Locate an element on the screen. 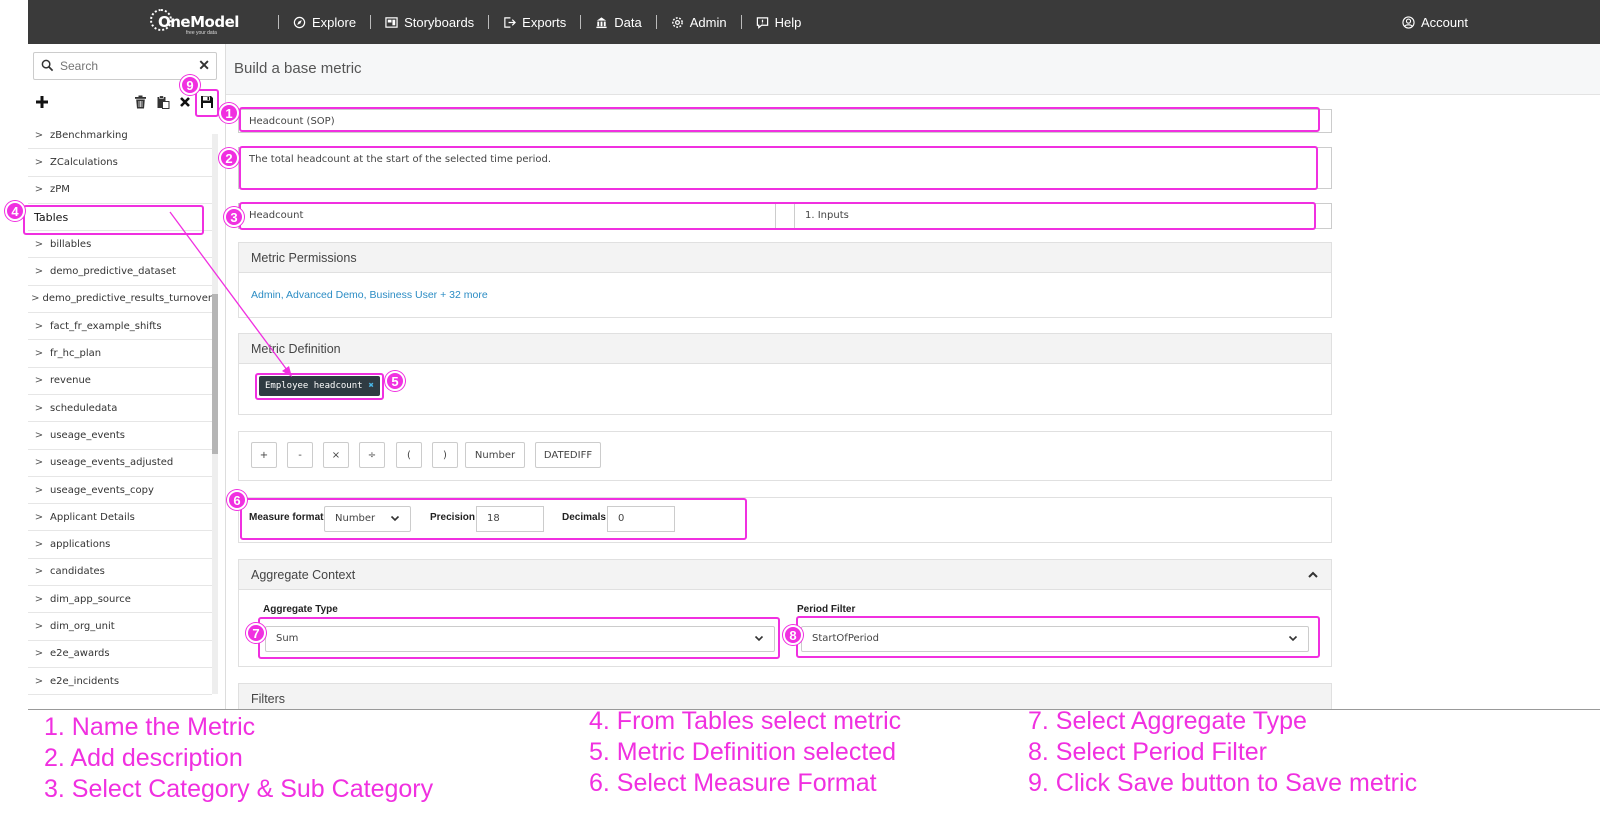  nav-storyboards-label: Storyboards is located at coordinates (439, 22).